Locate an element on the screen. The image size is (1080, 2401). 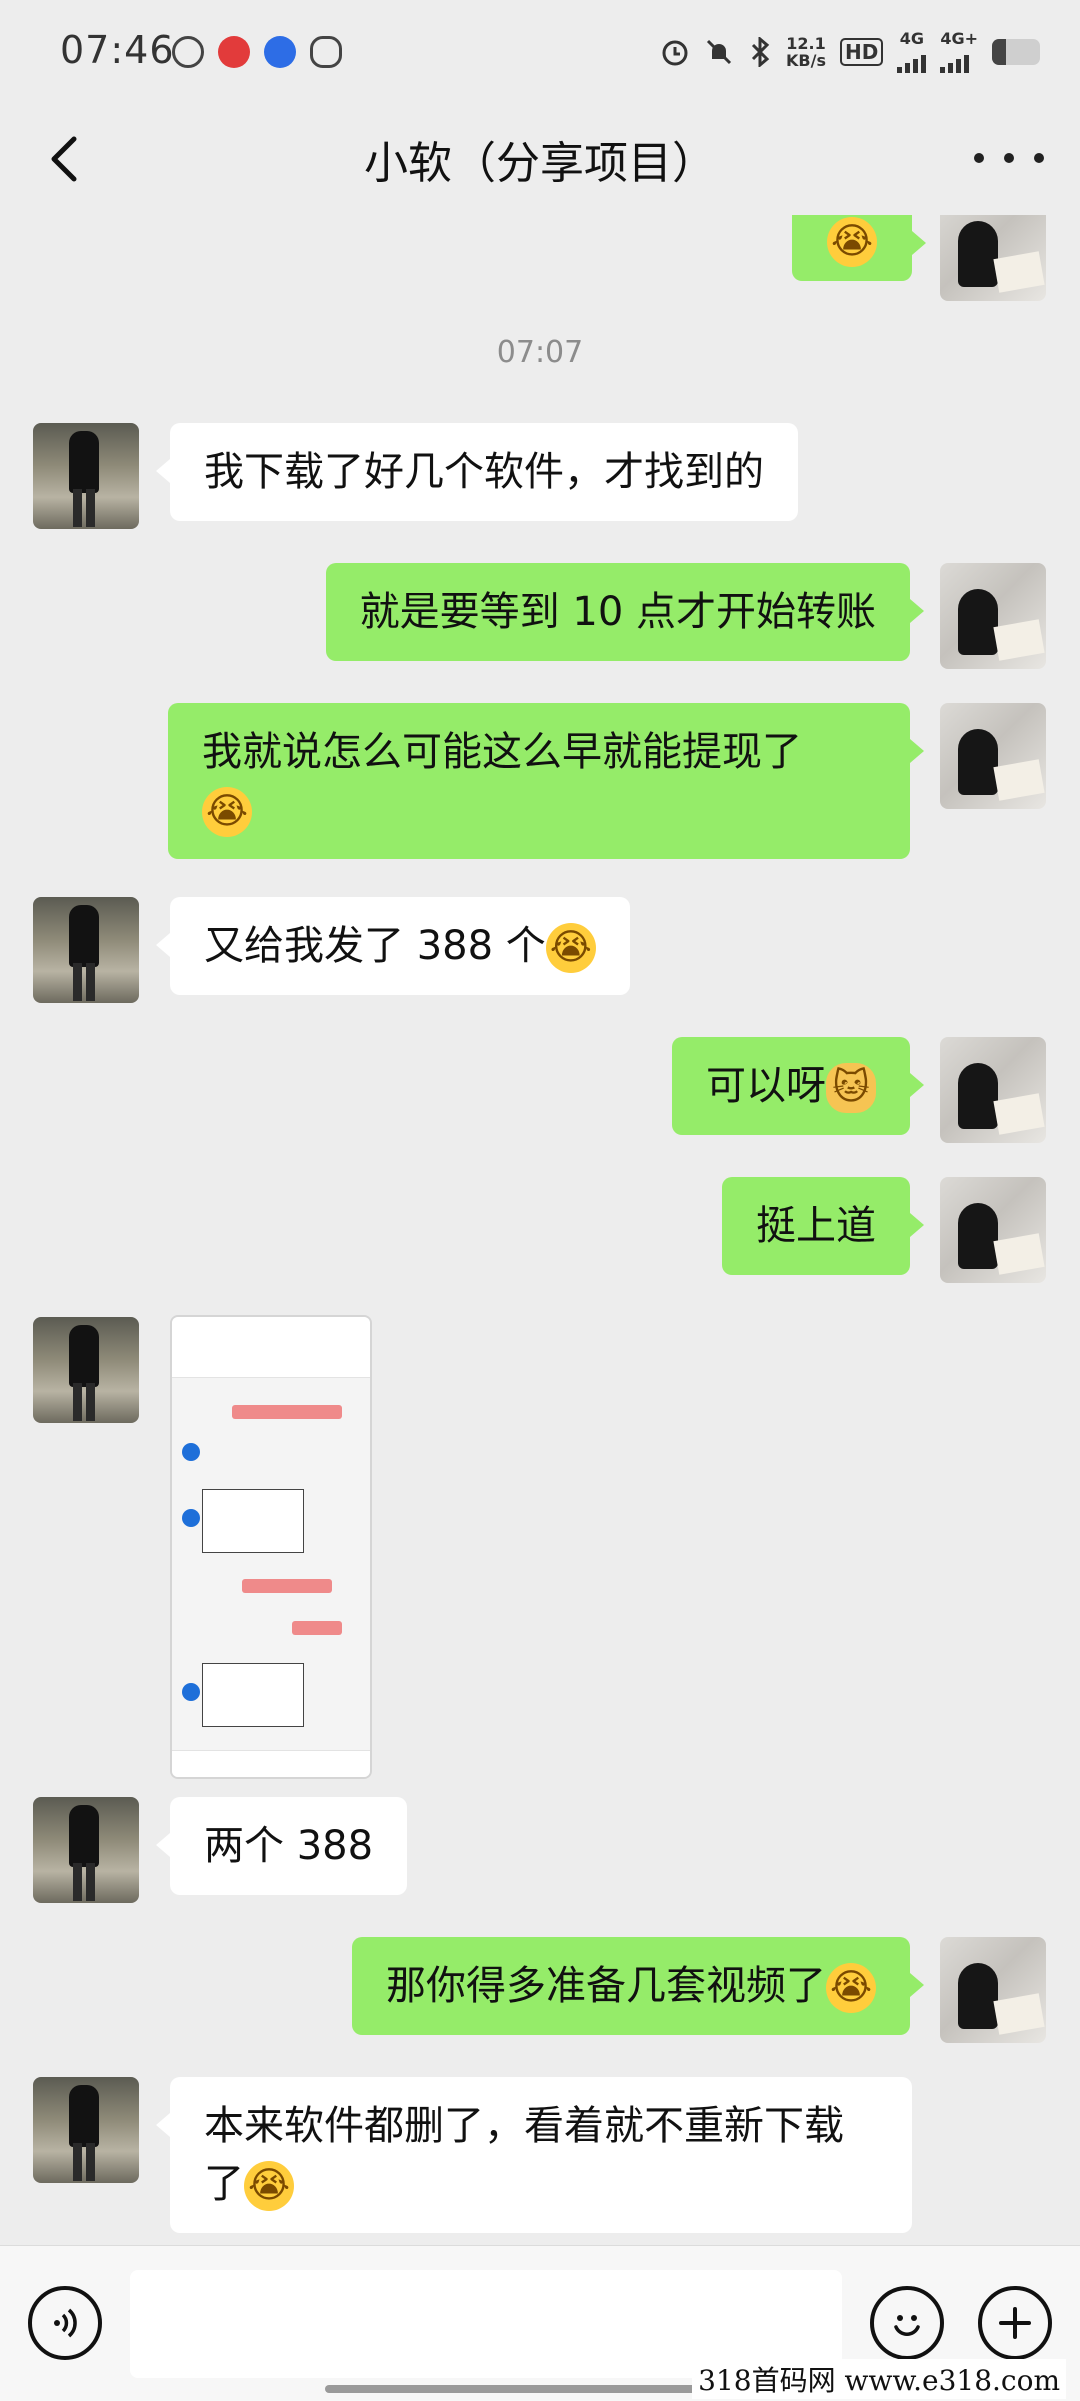
message-text: 就是要等到 10 点才开始转账 is located at coordinates (617, 612).